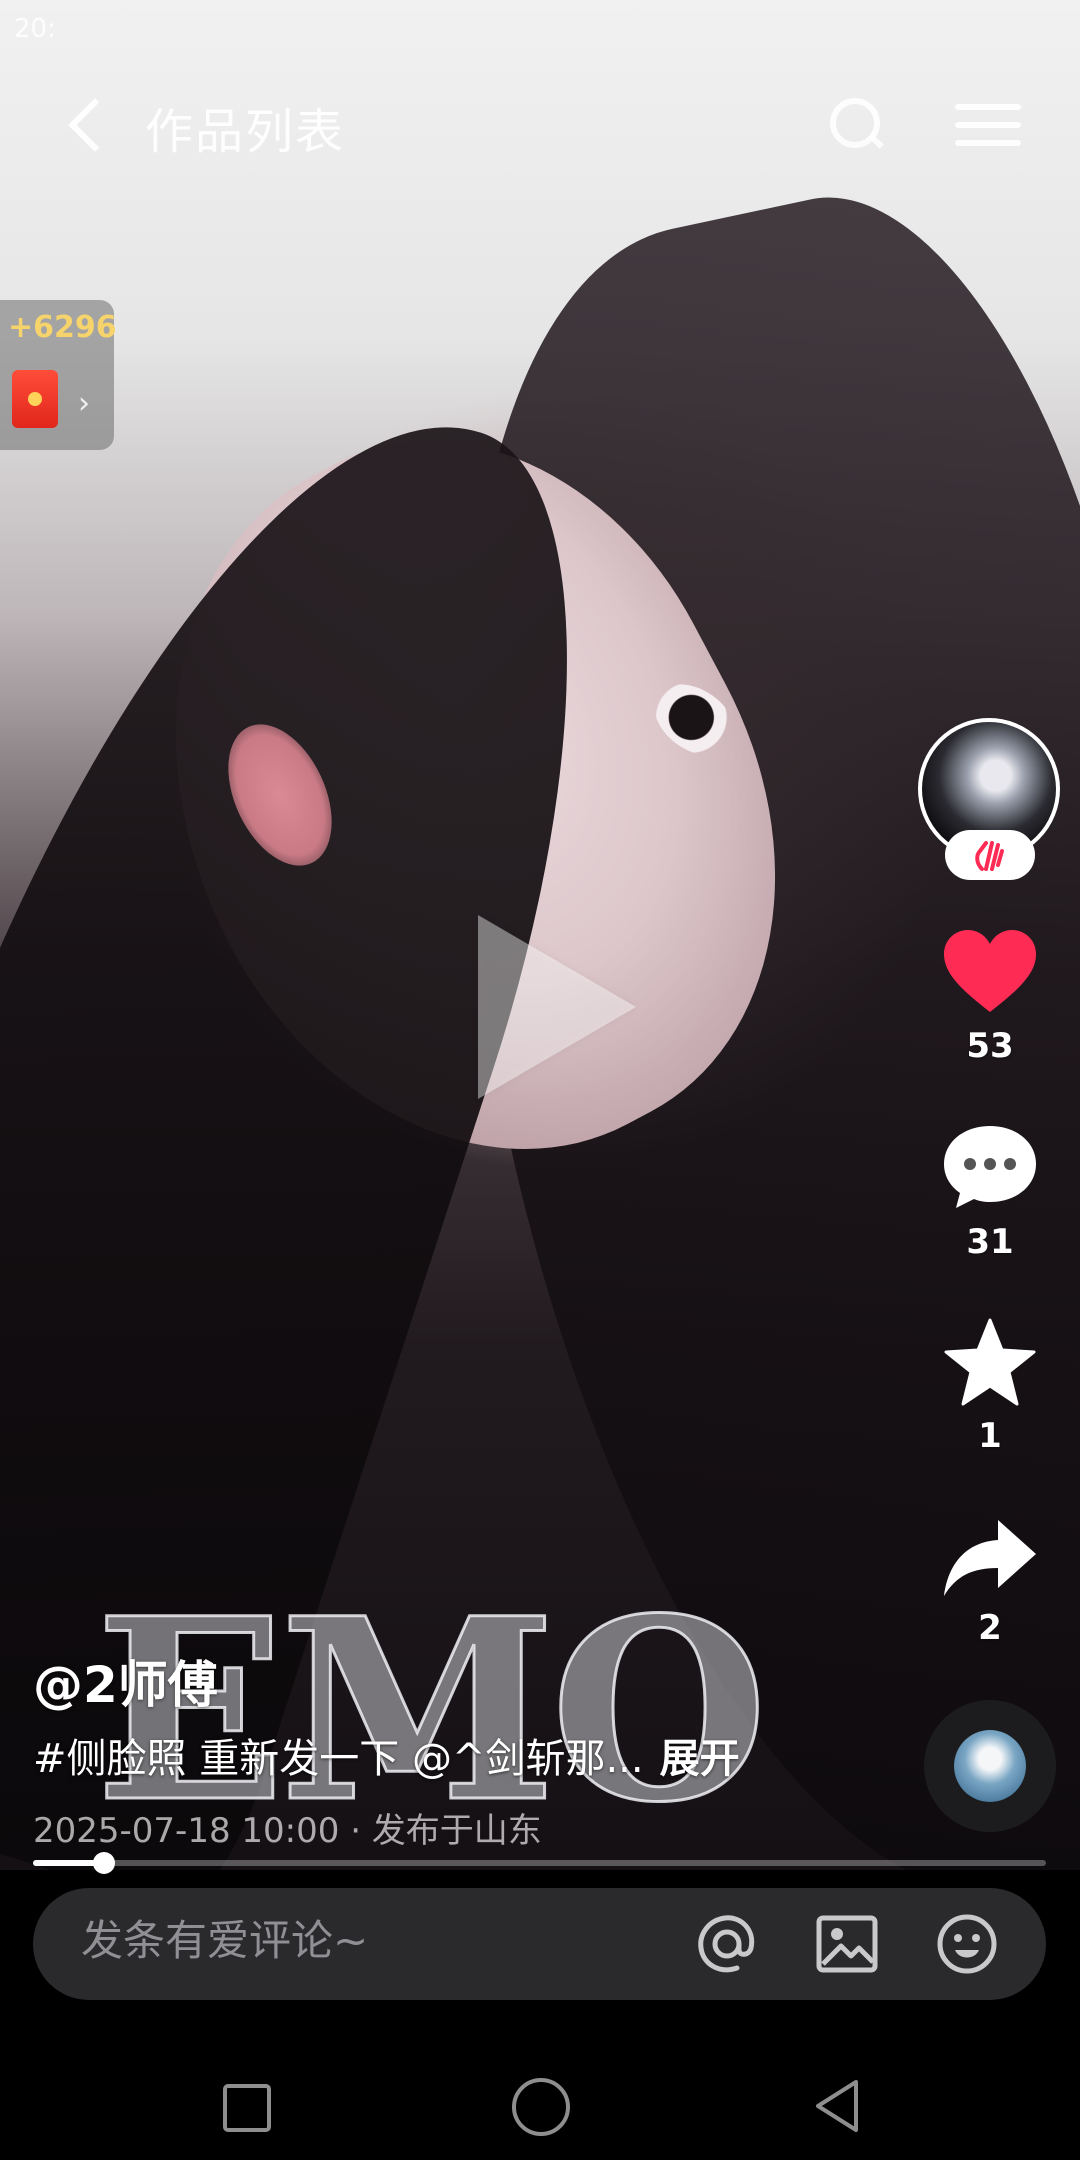  What do you see at coordinates (990, 1362) in the screenshot?
I see `star-icon` at bounding box center [990, 1362].